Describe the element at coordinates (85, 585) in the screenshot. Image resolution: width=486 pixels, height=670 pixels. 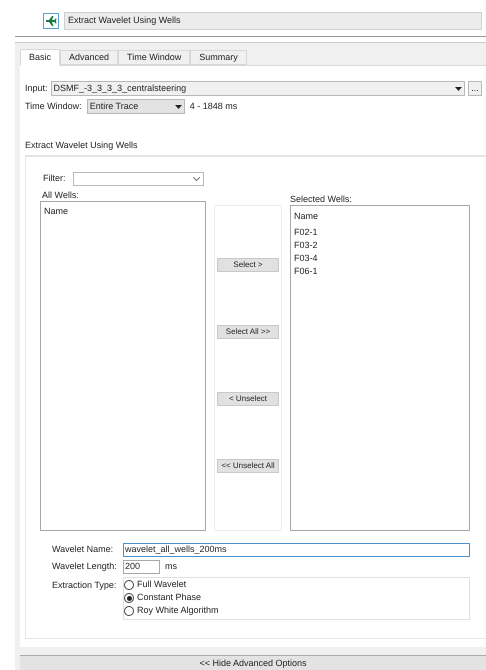
I see `extraction-type-label: Extraction Type:` at that location.